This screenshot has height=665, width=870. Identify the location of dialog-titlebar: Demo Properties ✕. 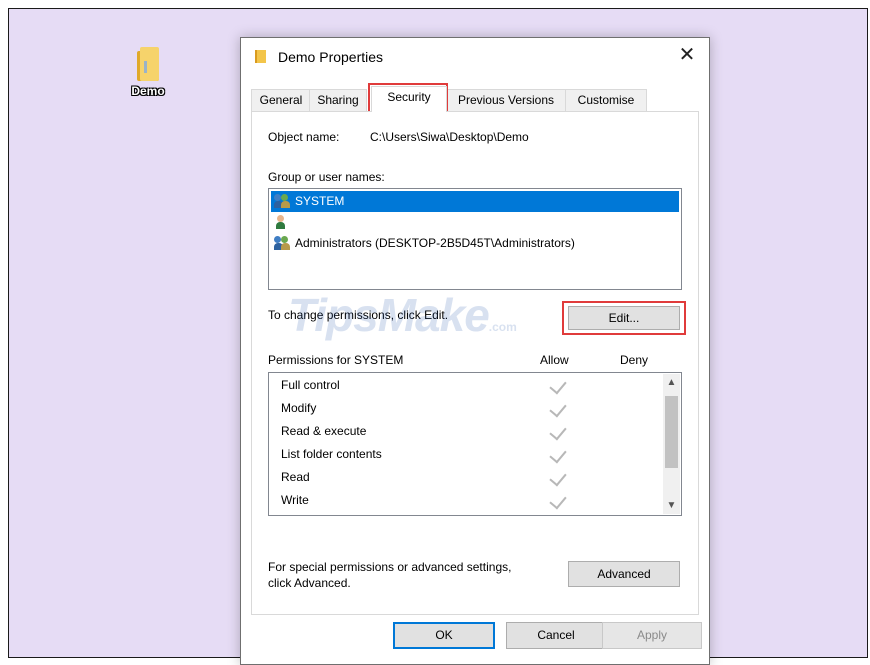
(475, 56).